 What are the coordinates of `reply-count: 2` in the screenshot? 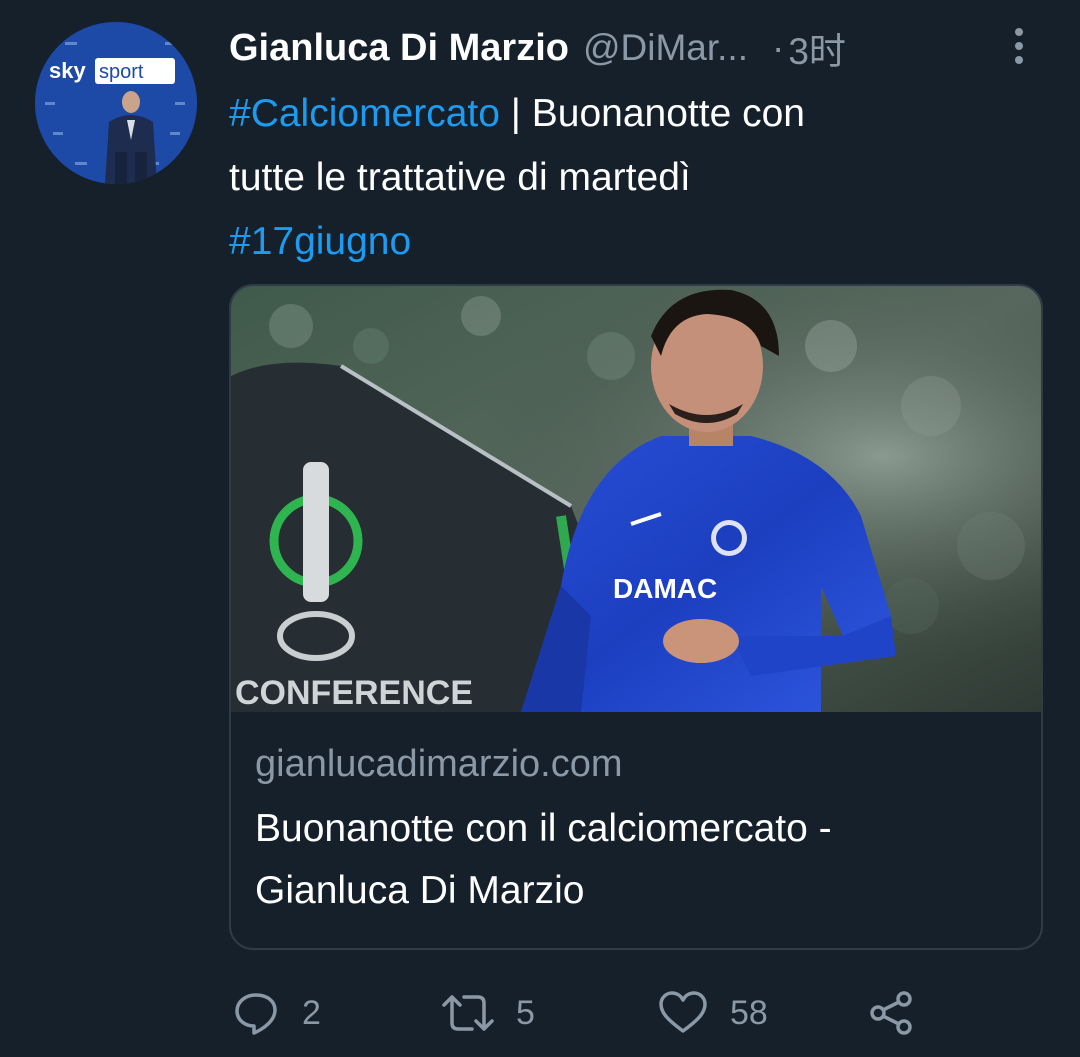 It's located at (311, 1012).